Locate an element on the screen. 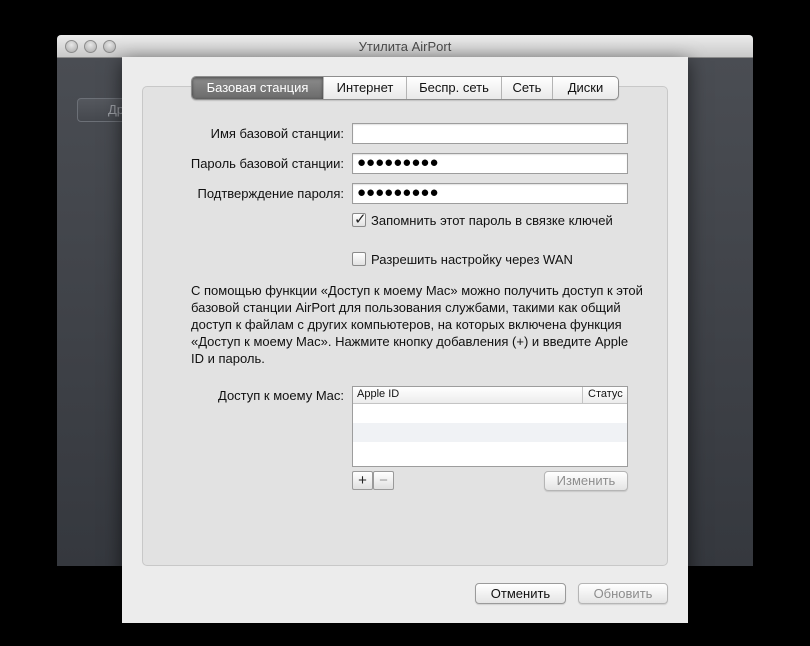  column-header-apple-id: Apple ID is located at coordinates (378, 394).